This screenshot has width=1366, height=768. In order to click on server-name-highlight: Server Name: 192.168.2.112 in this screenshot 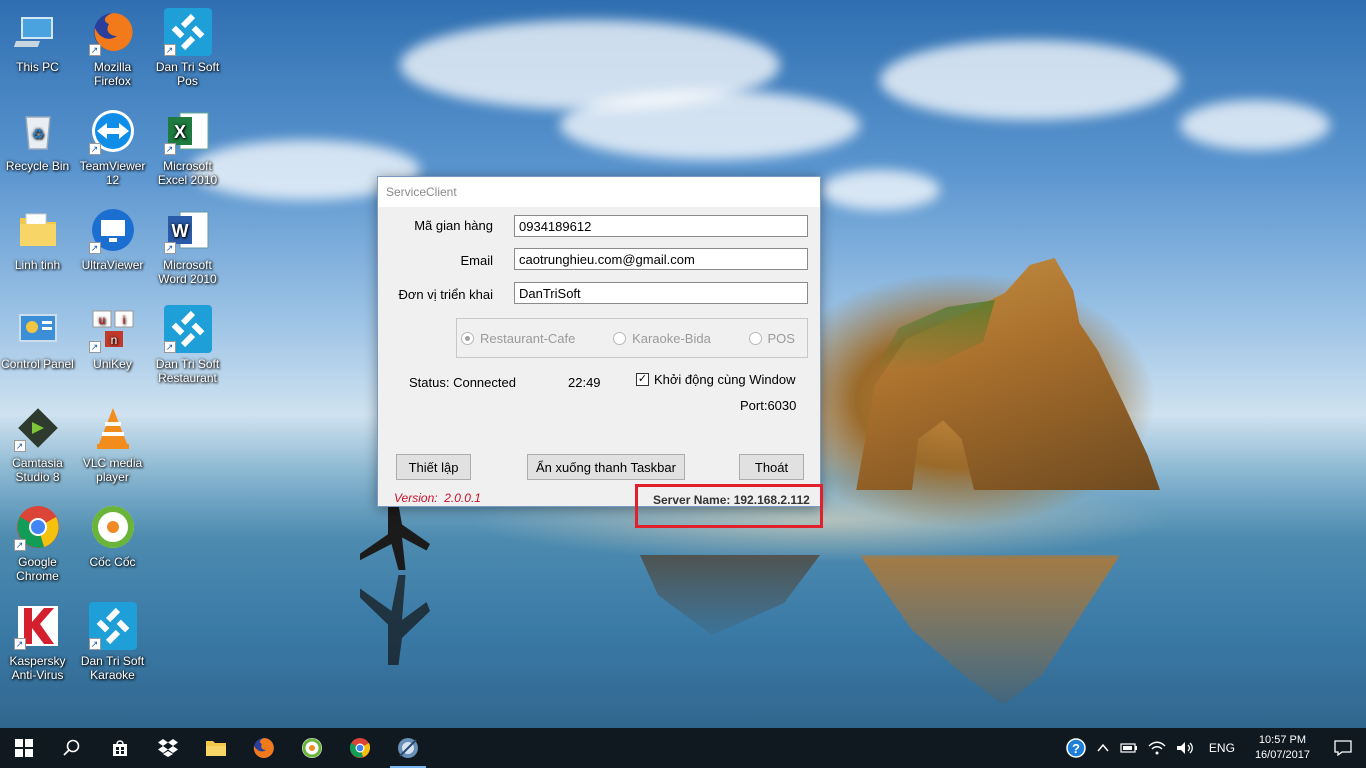, I will do `click(729, 506)`.